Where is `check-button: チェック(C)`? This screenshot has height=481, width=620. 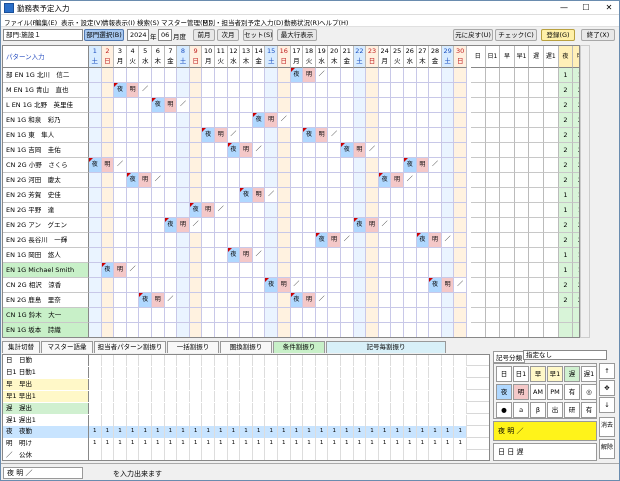 check-button: チェック(C) is located at coordinates (516, 35).